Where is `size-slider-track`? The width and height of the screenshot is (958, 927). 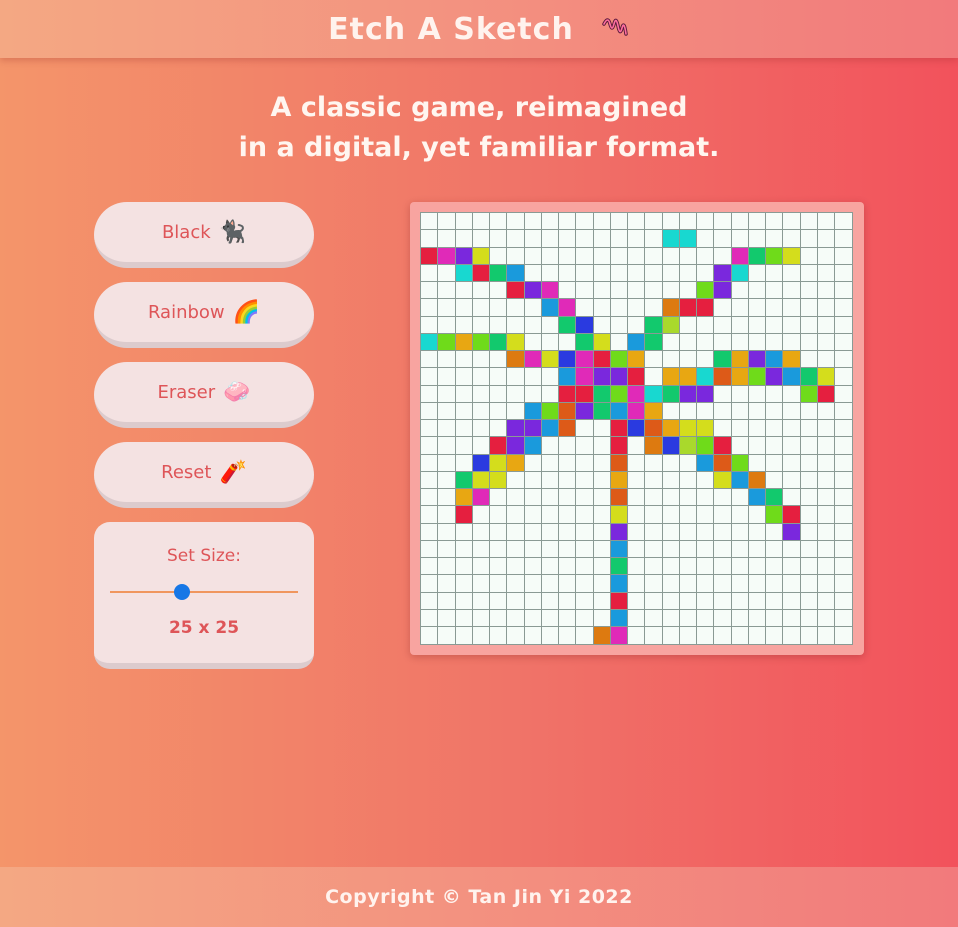
size-slider-track is located at coordinates (204, 592).